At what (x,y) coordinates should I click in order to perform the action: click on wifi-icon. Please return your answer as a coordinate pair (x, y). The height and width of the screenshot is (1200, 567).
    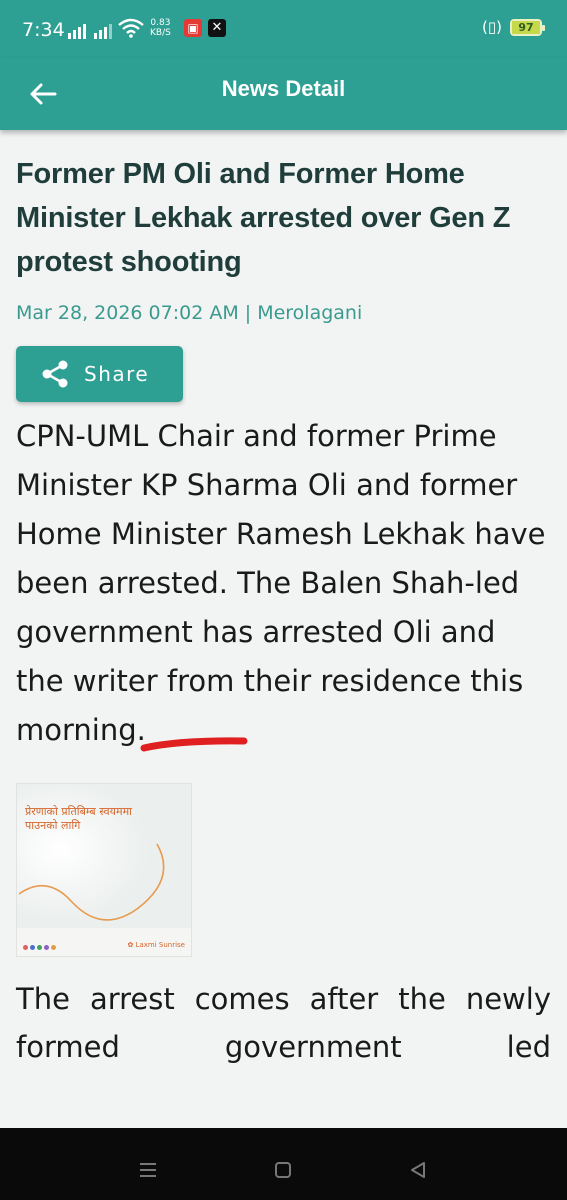
    Looking at the image, I should click on (131, 30).